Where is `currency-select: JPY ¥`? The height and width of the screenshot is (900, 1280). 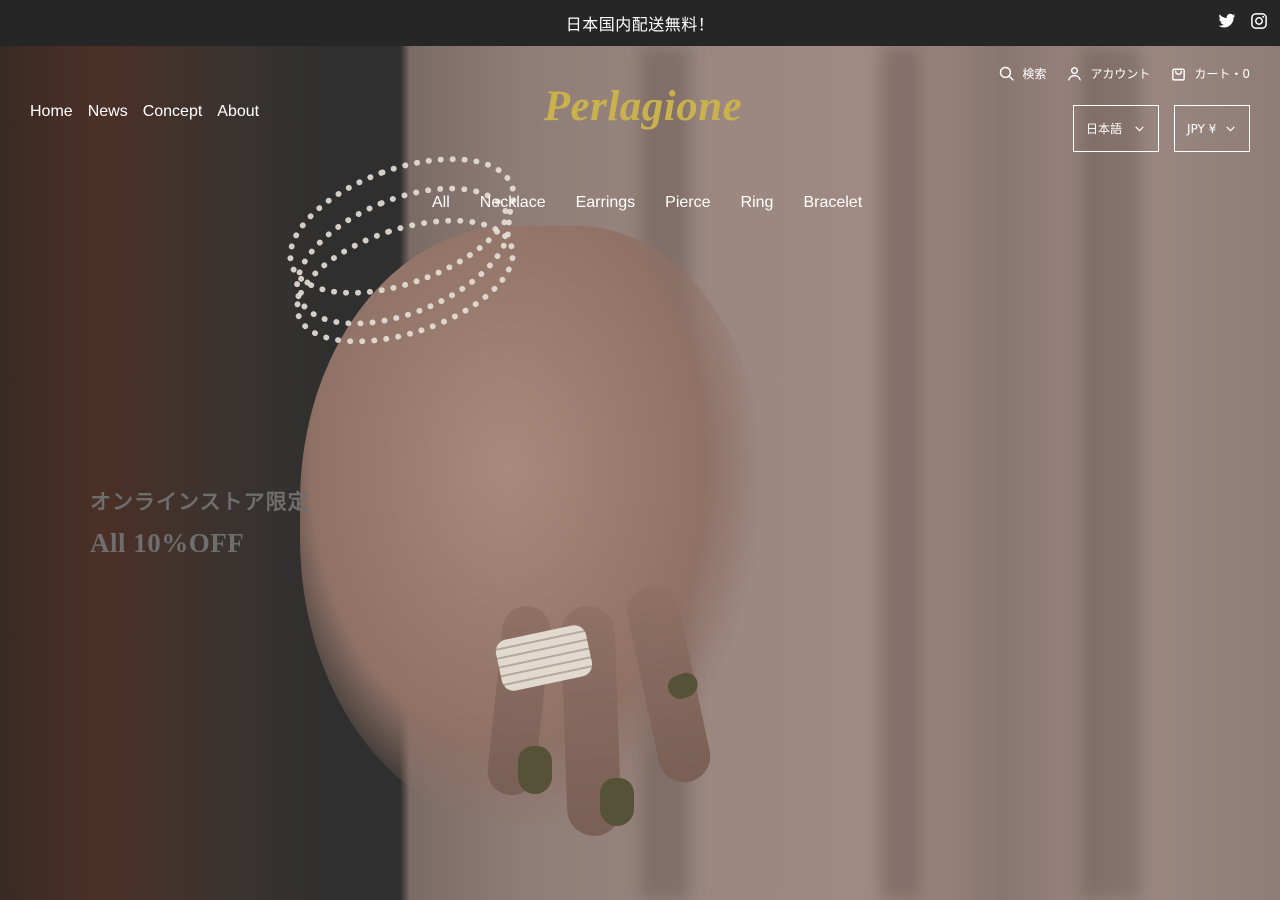
currency-select: JPY ¥ is located at coordinates (1212, 128).